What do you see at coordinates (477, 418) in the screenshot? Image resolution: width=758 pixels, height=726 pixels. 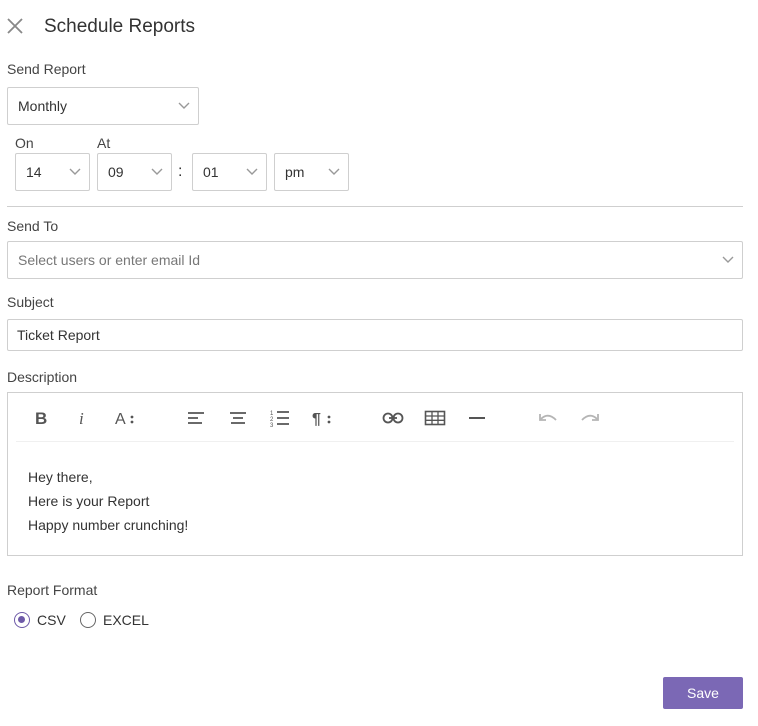 I see `horizontal-rule-icon` at bounding box center [477, 418].